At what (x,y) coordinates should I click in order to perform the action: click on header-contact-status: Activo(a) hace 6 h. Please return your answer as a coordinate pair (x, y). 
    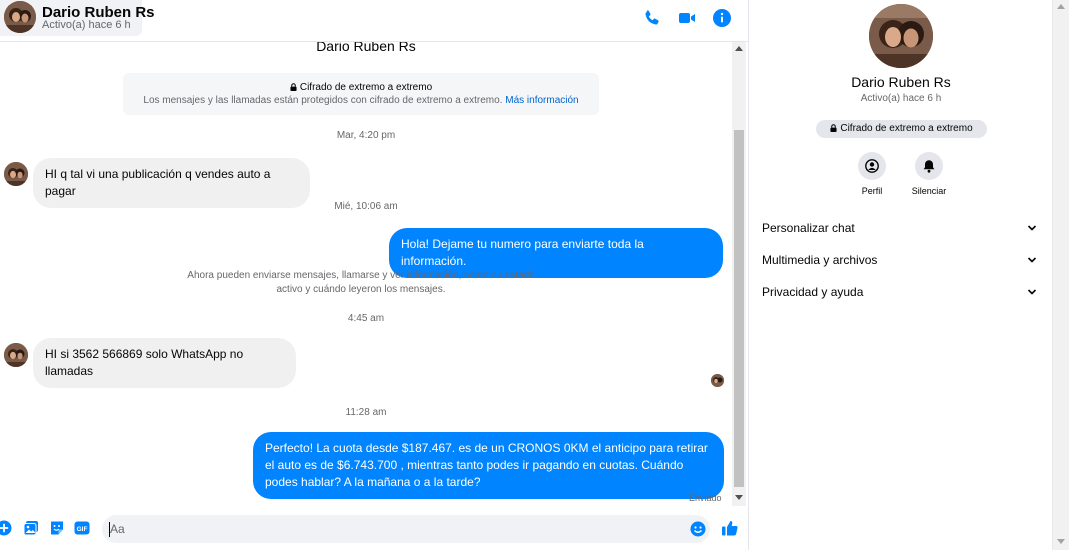
    Looking at the image, I should click on (86, 25).